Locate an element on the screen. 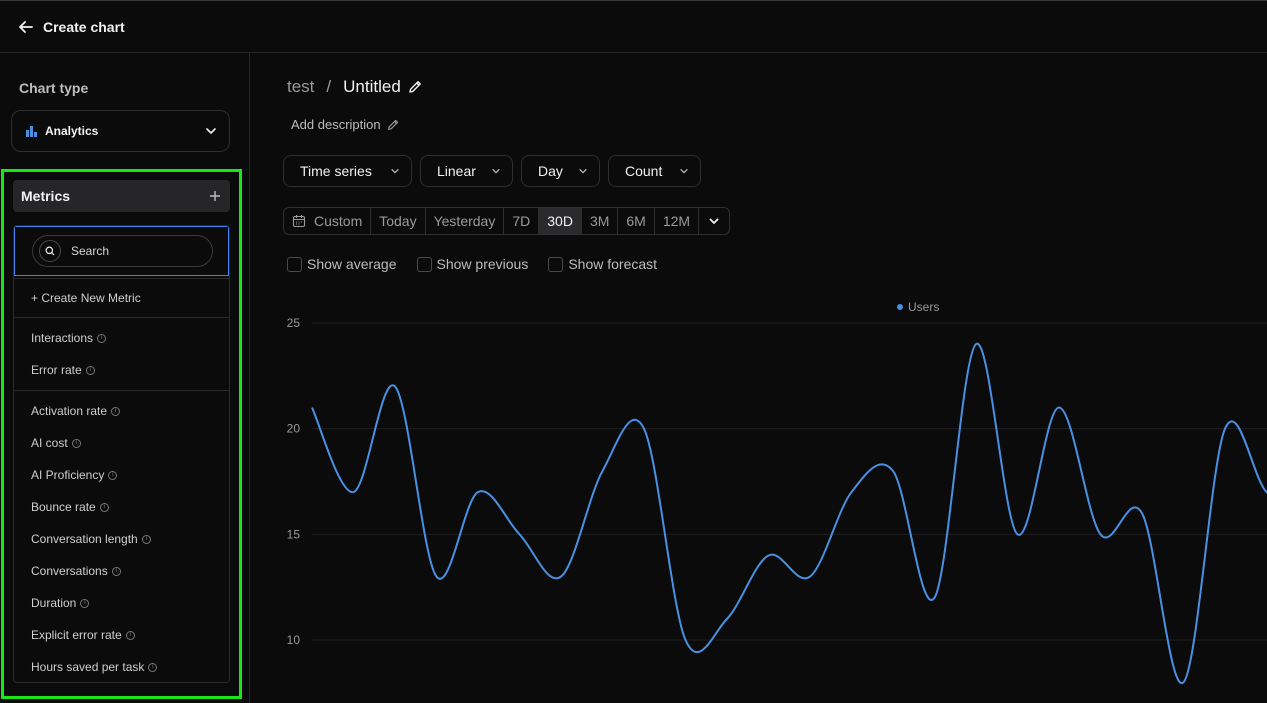 The image size is (1267, 703). chart-type-select: Analytics is located at coordinates (120, 131).